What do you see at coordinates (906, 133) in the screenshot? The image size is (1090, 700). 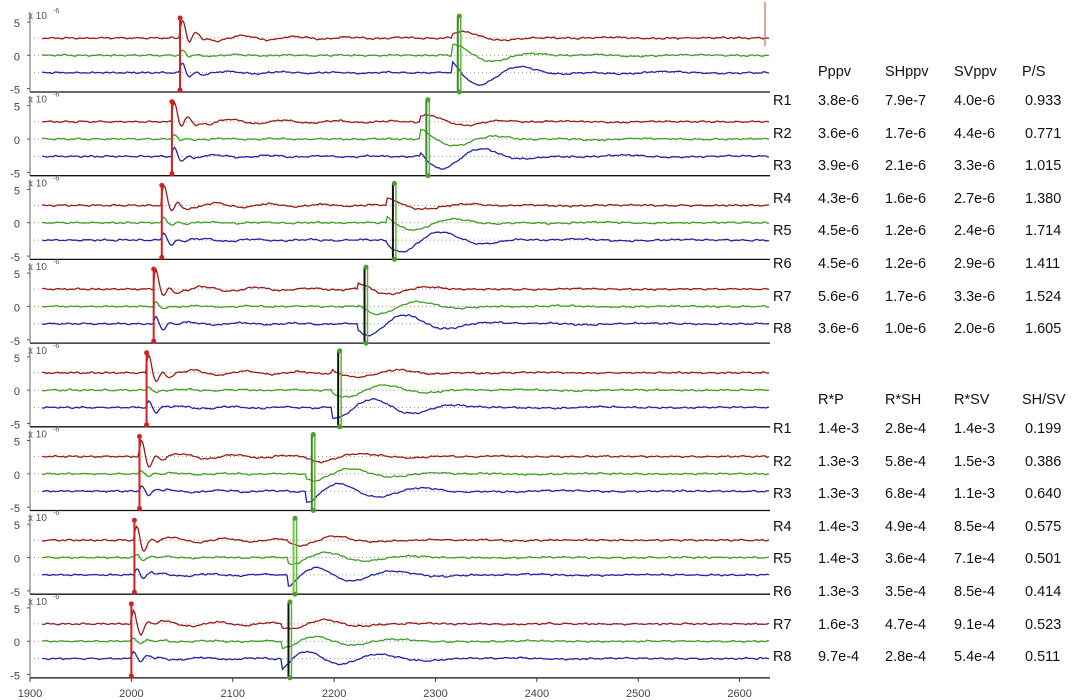 I see `ppv-cell: 1.7e-6` at bounding box center [906, 133].